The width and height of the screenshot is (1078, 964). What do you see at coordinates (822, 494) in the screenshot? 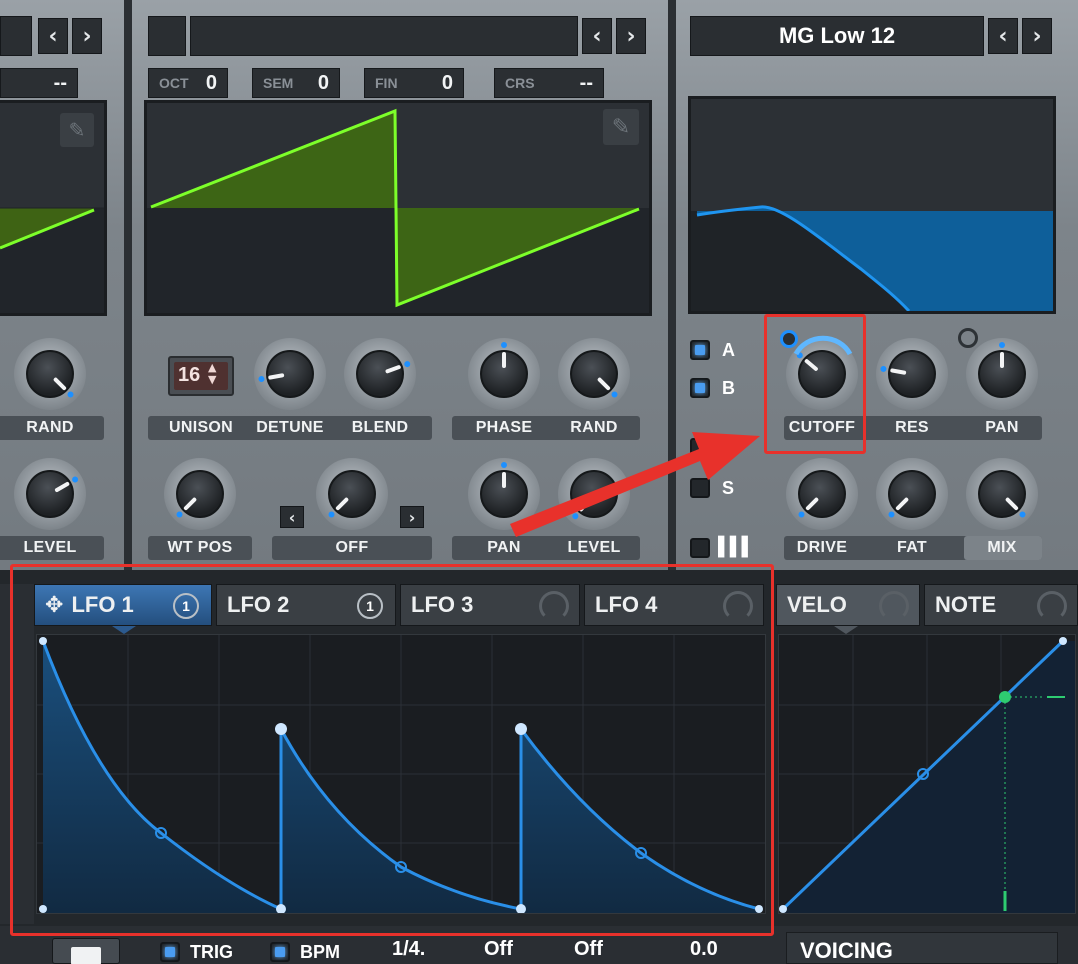
I see `drive-knob` at bounding box center [822, 494].